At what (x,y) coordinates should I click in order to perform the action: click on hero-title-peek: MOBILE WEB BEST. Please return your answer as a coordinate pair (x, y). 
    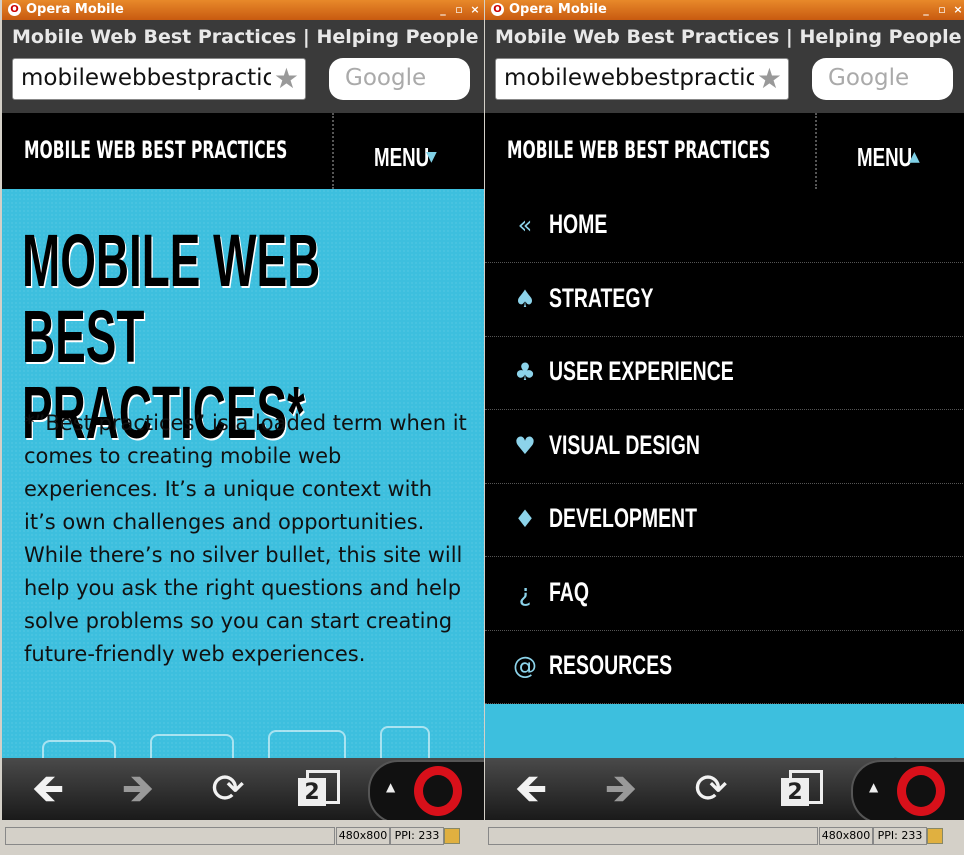
    Looking at the image, I should click on (721, 750).